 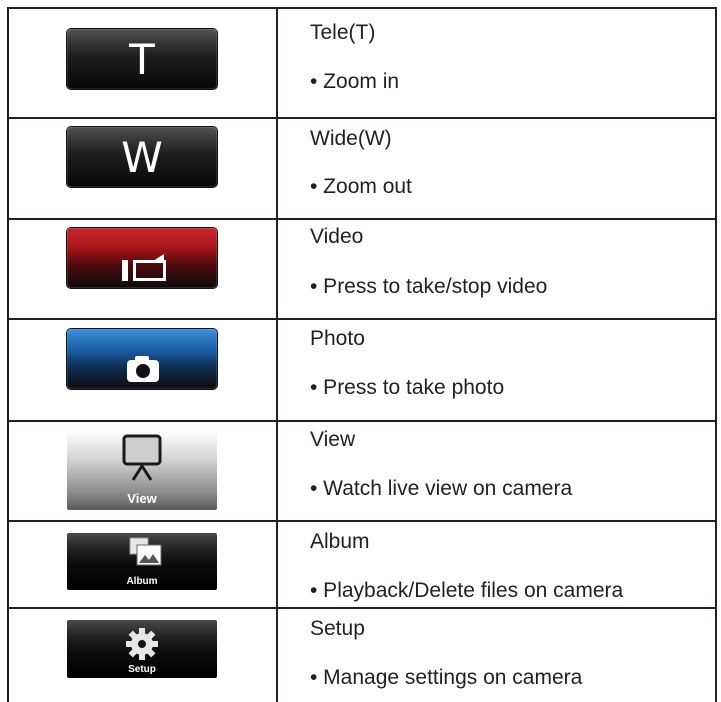 I want to click on row-description: • Press to take/stop video, so click(x=429, y=286).